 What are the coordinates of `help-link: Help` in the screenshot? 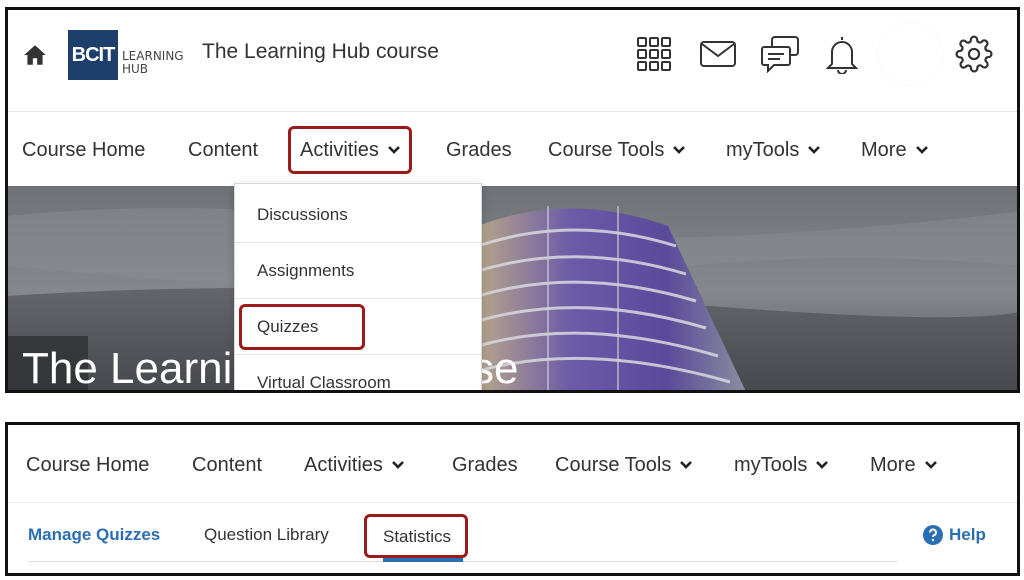 It's located at (954, 535).